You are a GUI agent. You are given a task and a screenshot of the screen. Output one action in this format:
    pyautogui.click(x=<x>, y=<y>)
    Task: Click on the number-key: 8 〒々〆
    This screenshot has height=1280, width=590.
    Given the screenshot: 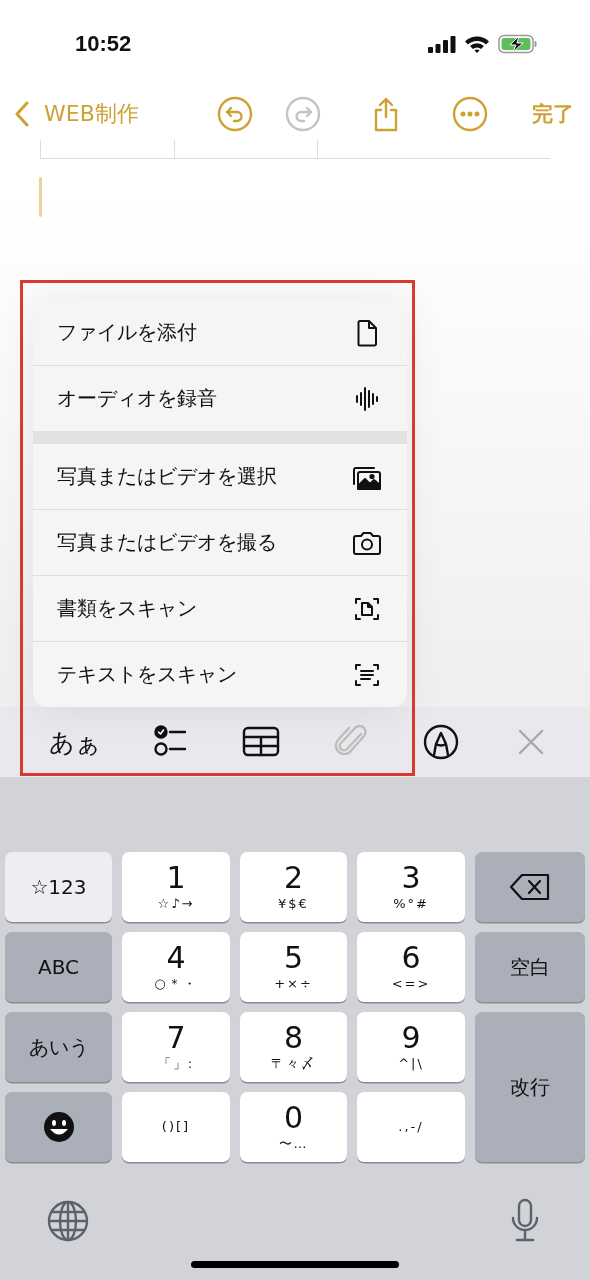 What is the action you would take?
    pyautogui.click(x=293, y=1047)
    